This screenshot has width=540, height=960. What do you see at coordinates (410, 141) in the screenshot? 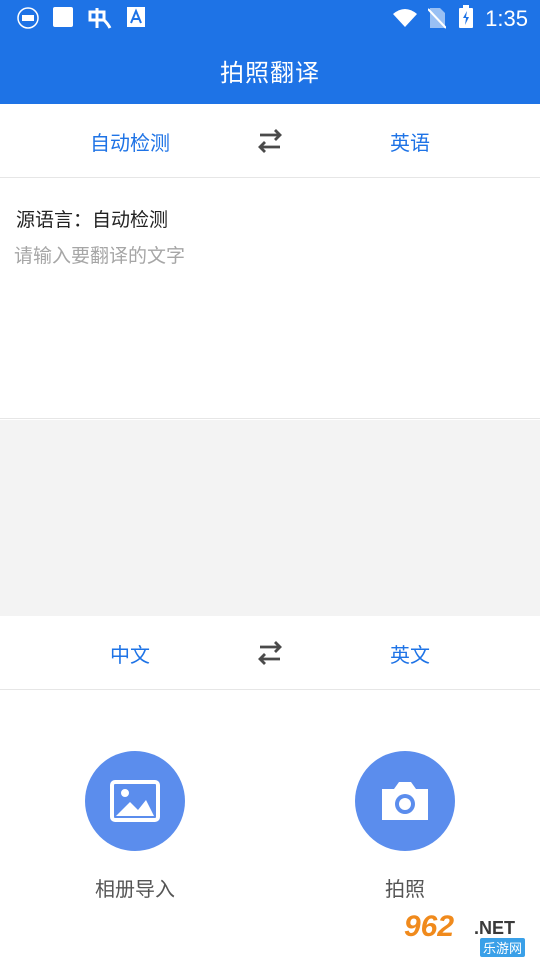
I see `target-language-selector: 英语` at bounding box center [410, 141].